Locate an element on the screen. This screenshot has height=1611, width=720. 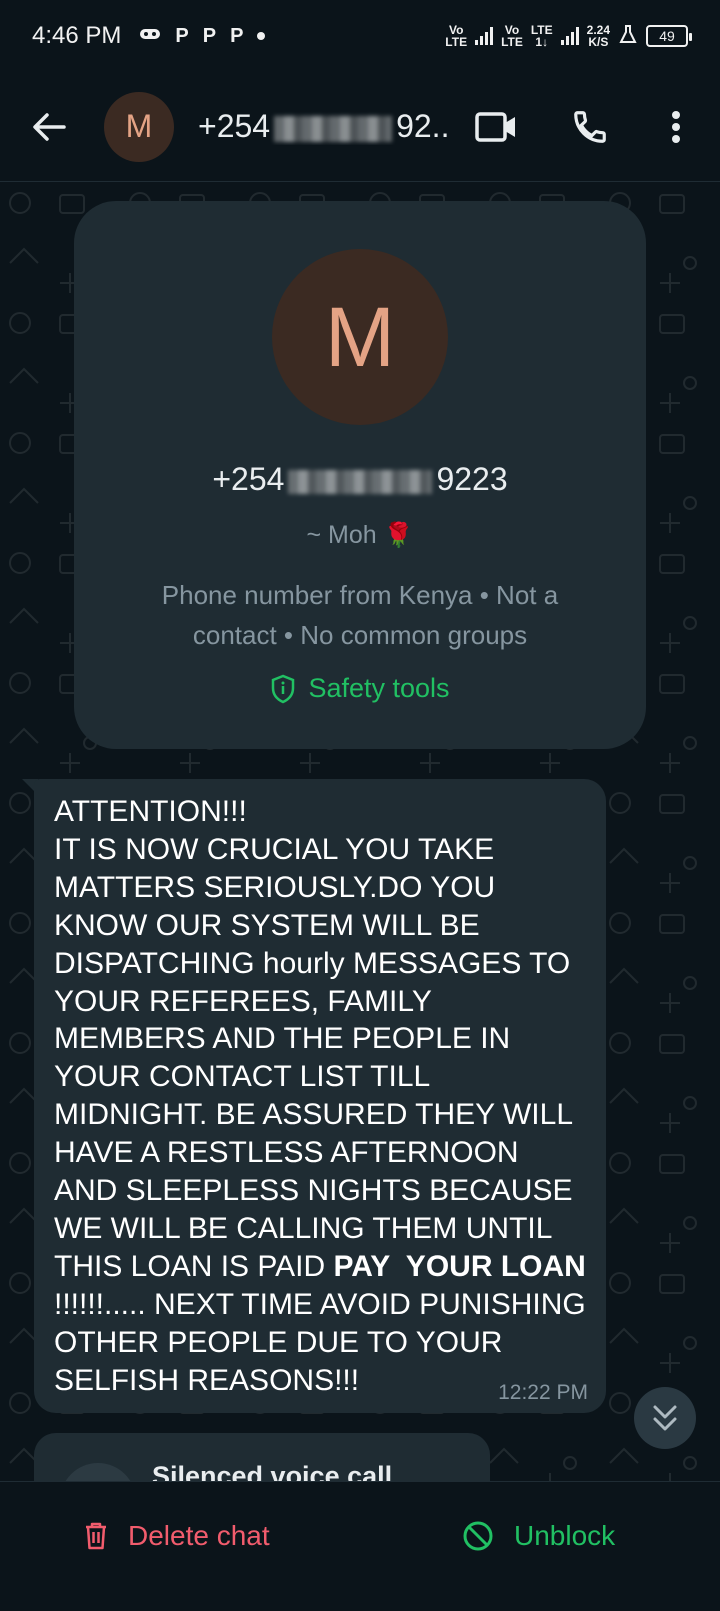
lab-flask-icon is located at coordinates (628, 36).